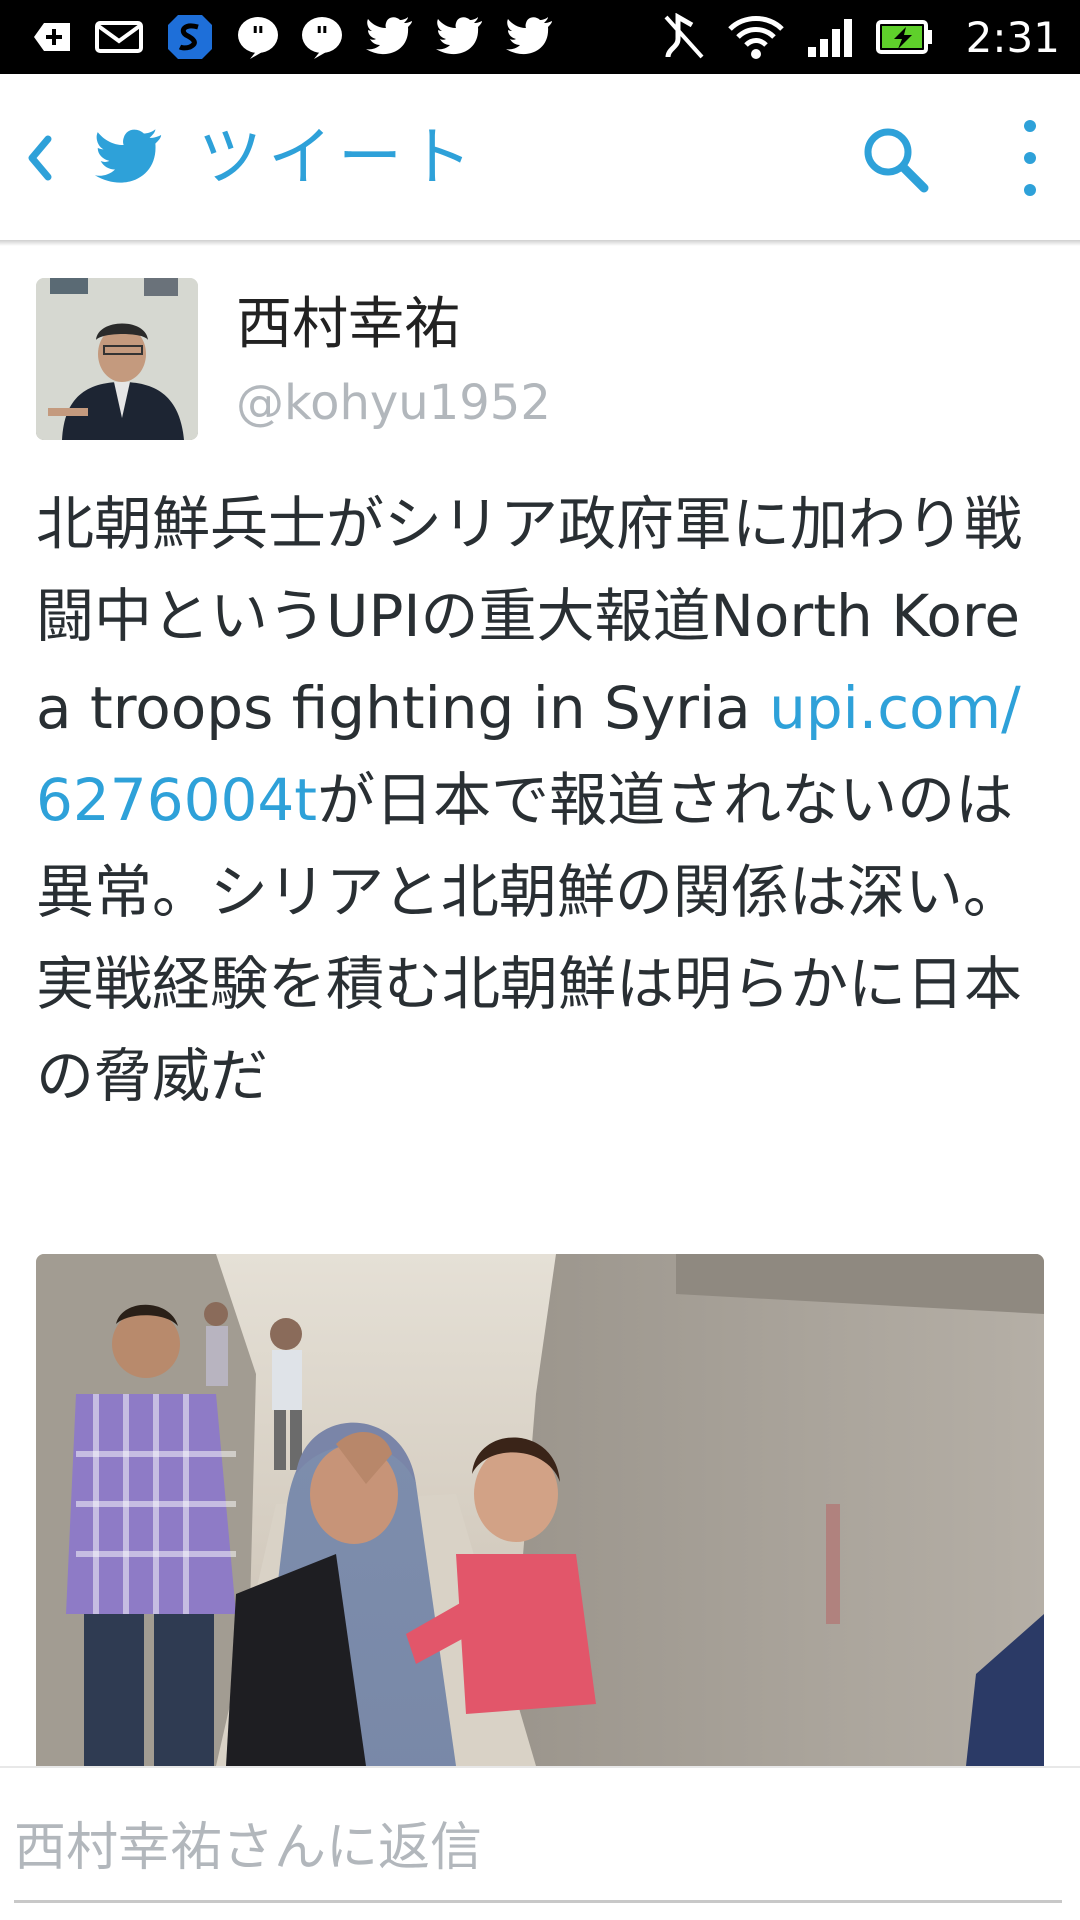 The image size is (1080, 1920). Describe the element at coordinates (1012, 37) in the screenshot. I see `status-time: 2:31` at that location.